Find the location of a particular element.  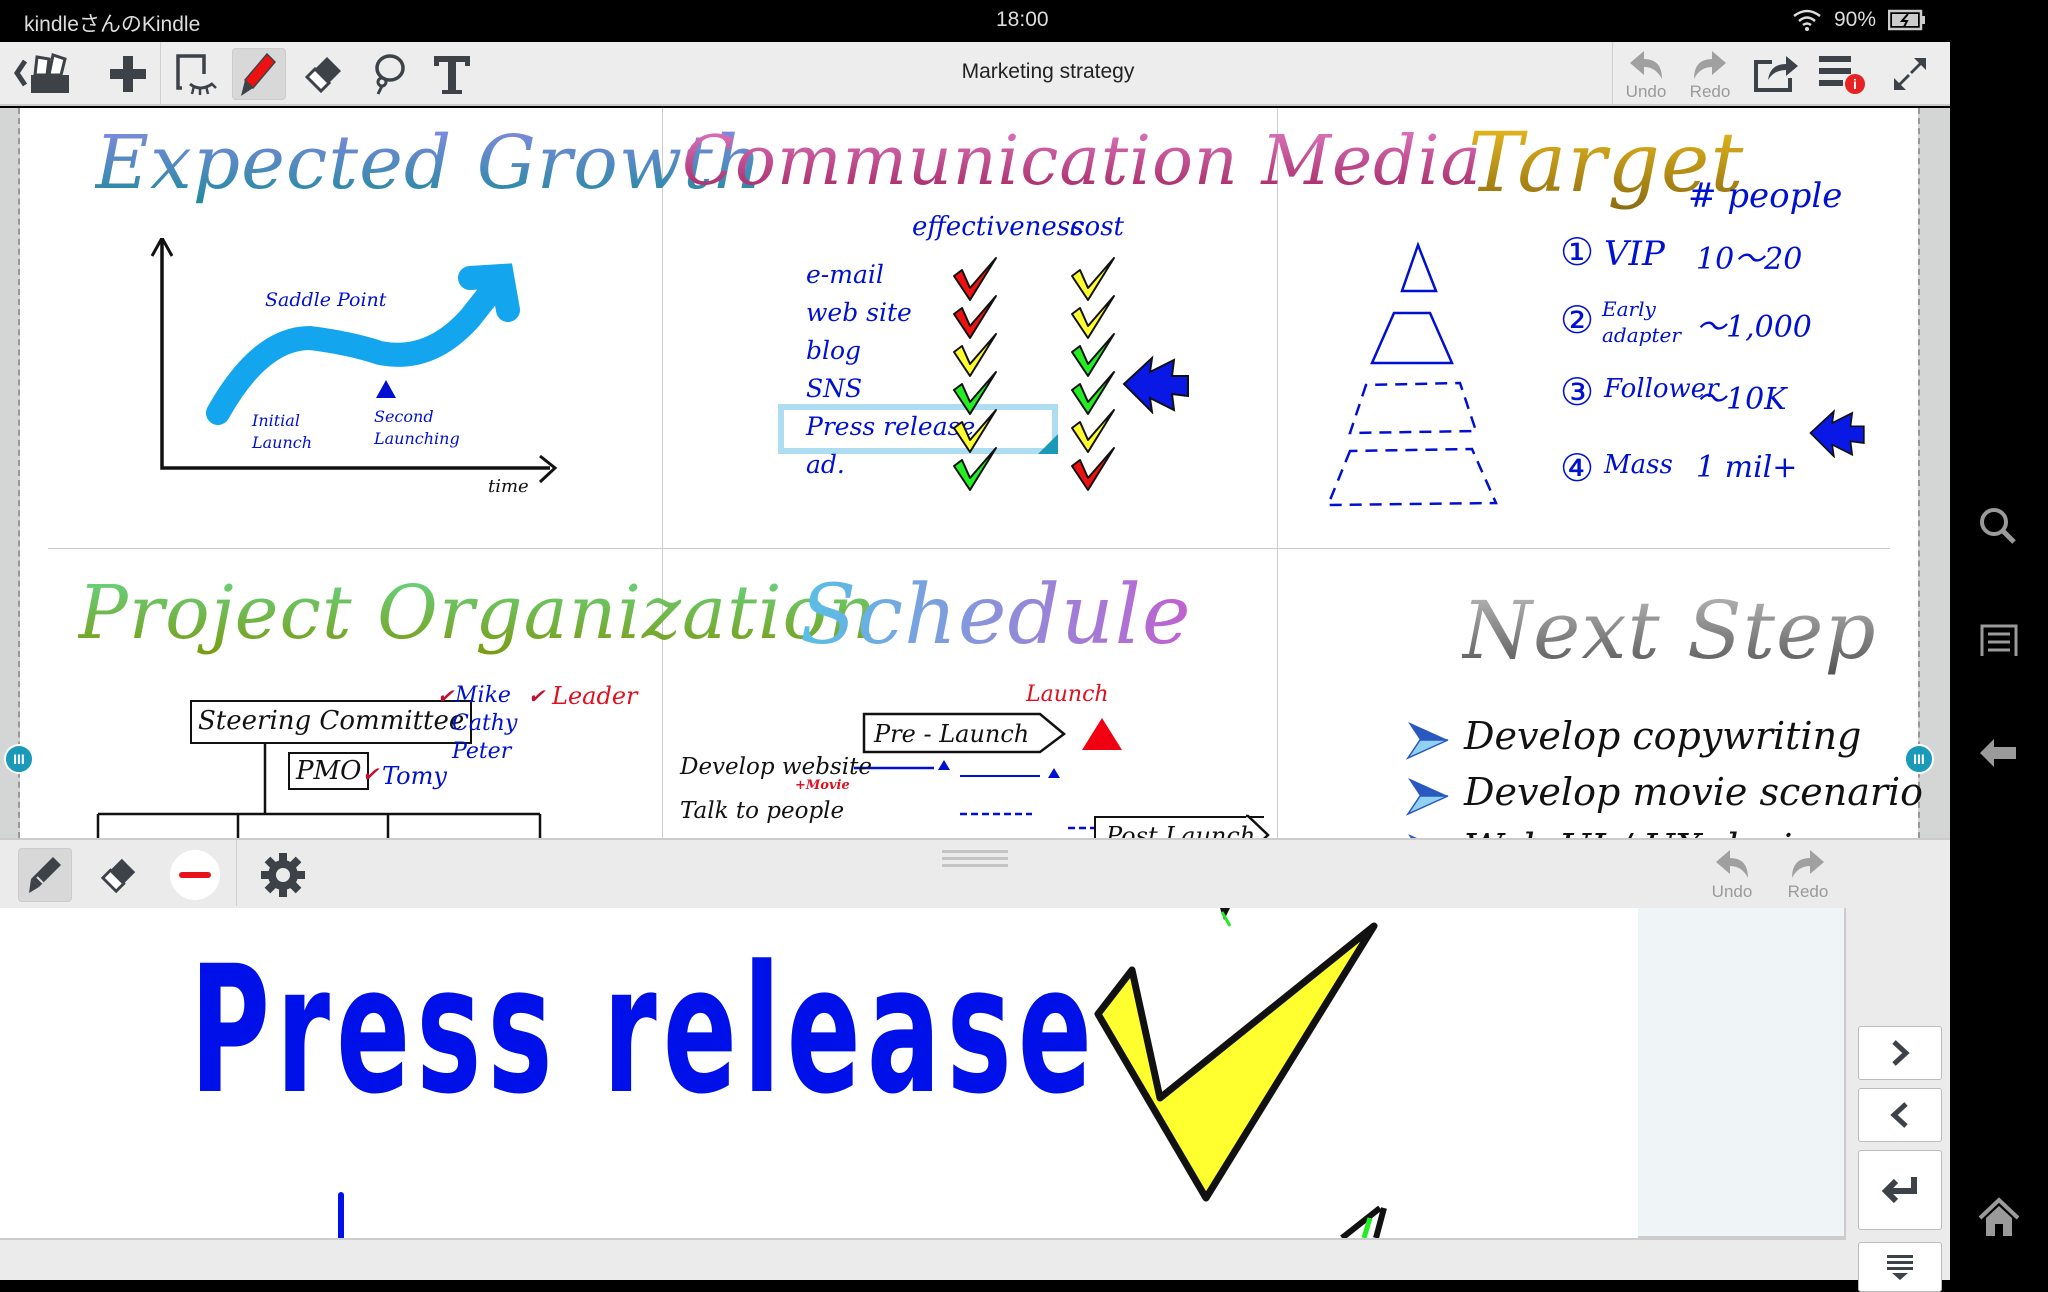

member-peter: Peter is located at coordinates (482, 751).